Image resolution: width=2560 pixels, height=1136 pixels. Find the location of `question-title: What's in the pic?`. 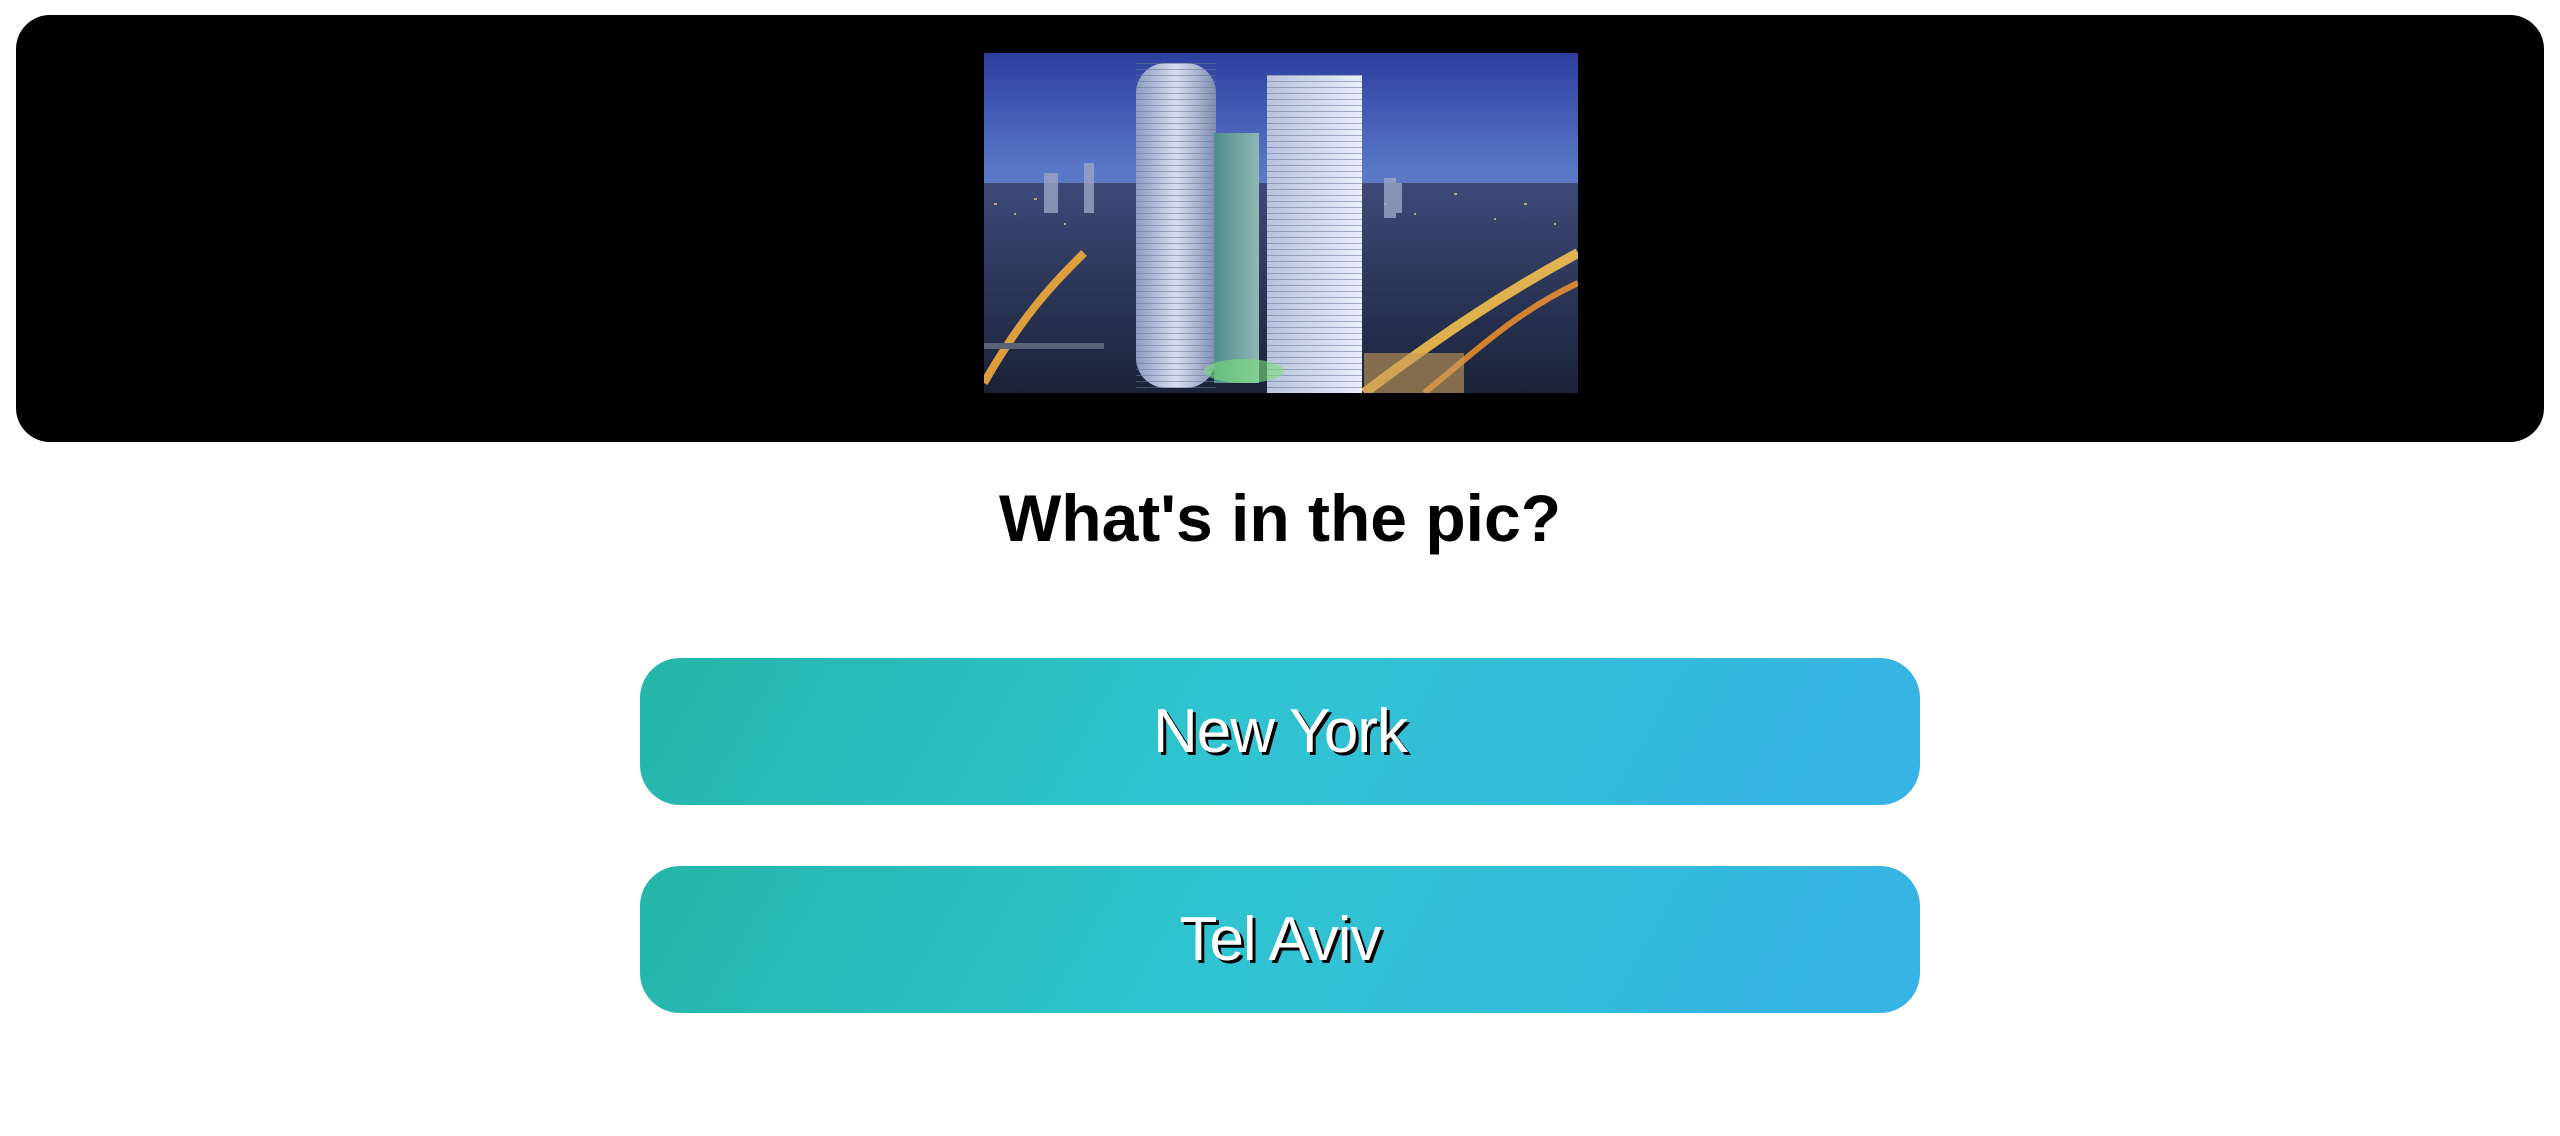

question-title: What's in the pic? is located at coordinates (1280, 518).